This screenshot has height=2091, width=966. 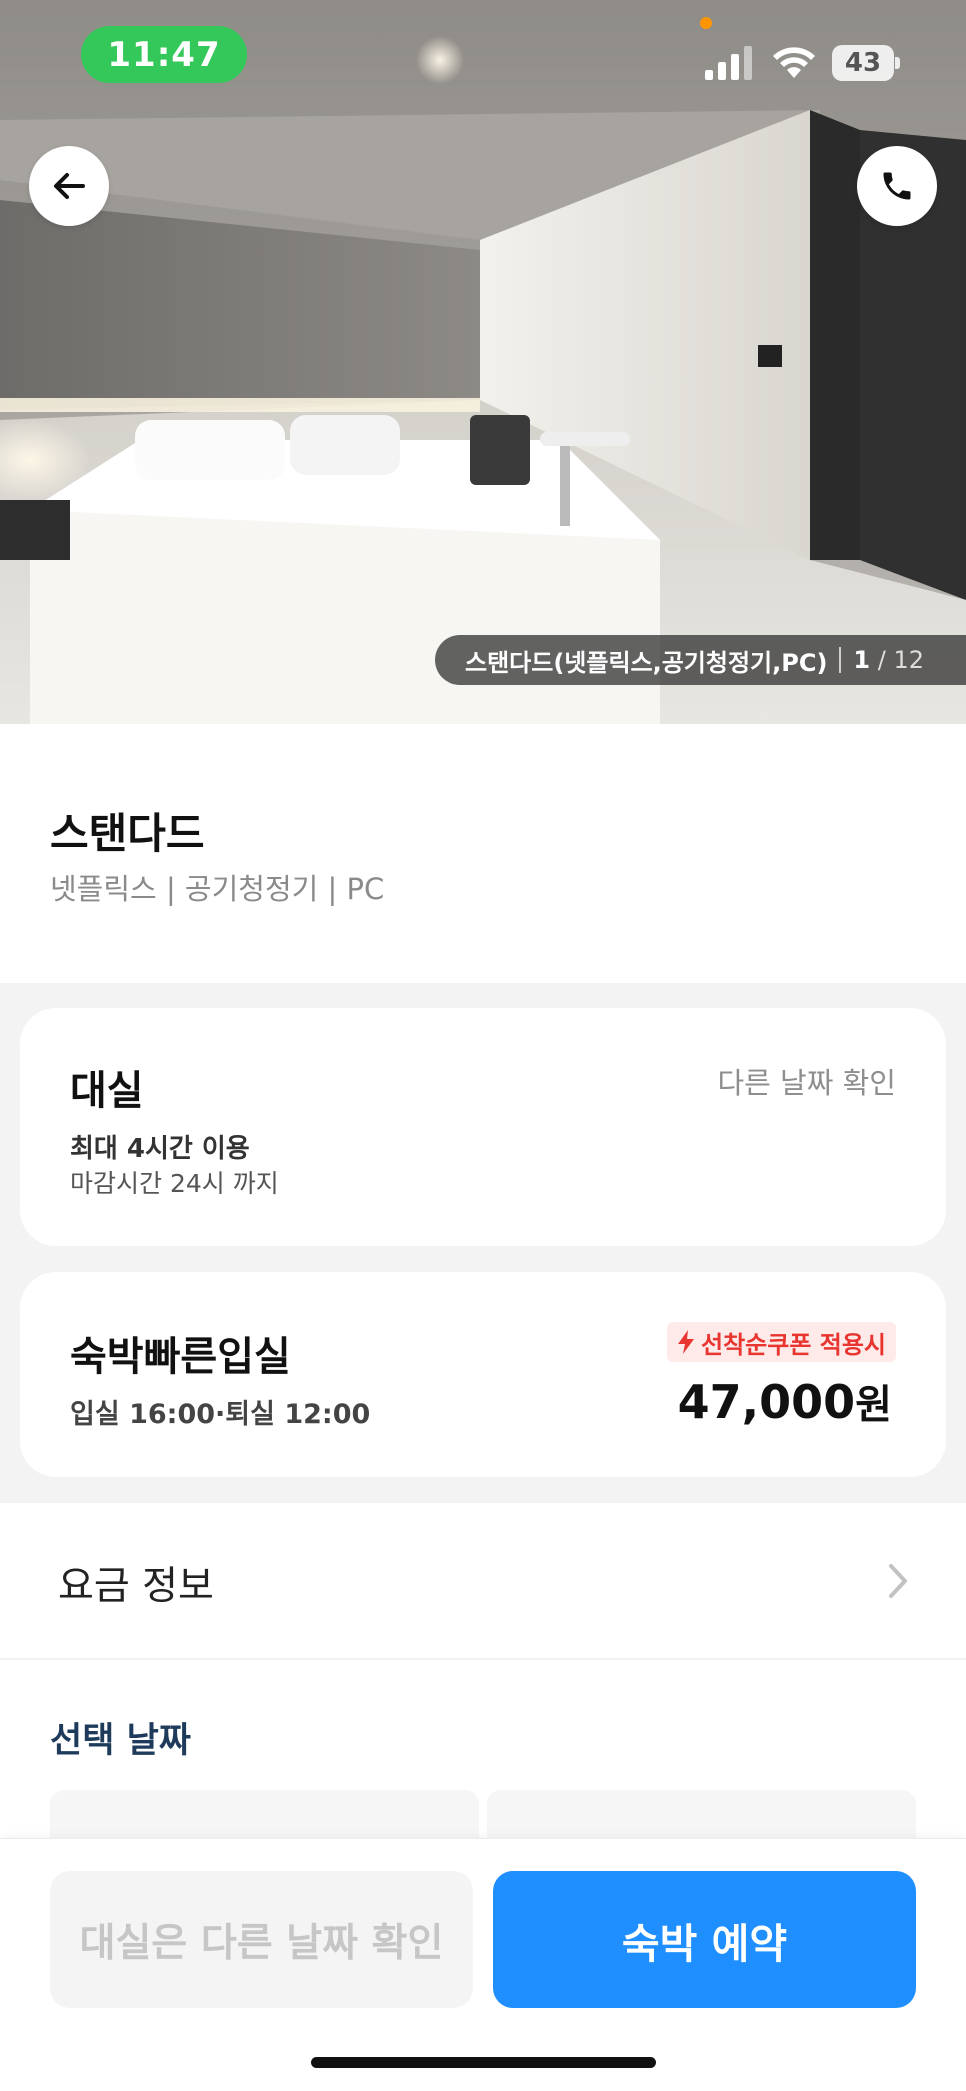 I want to click on price-amount: 47,000, so click(x=766, y=1402).